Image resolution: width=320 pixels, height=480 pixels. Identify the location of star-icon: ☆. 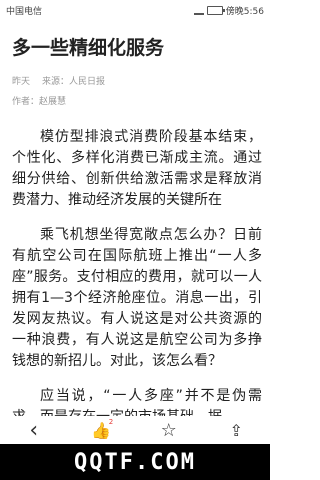
(168, 430).